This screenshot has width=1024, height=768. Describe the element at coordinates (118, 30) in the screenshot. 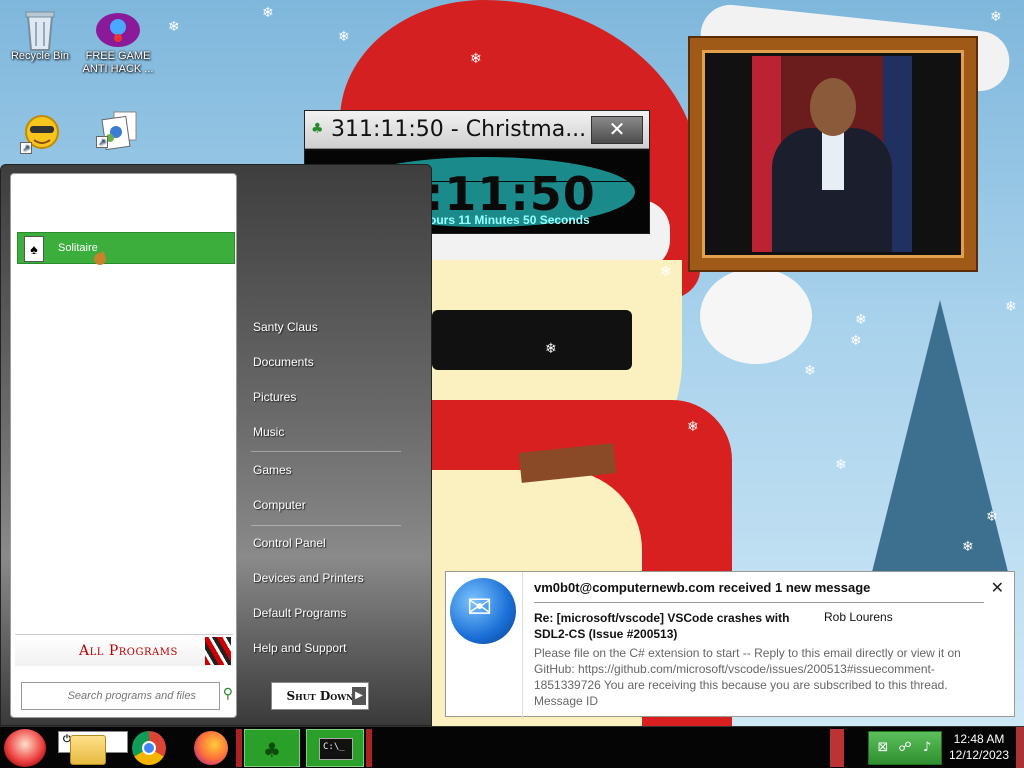

I see `free-game-icon` at that location.